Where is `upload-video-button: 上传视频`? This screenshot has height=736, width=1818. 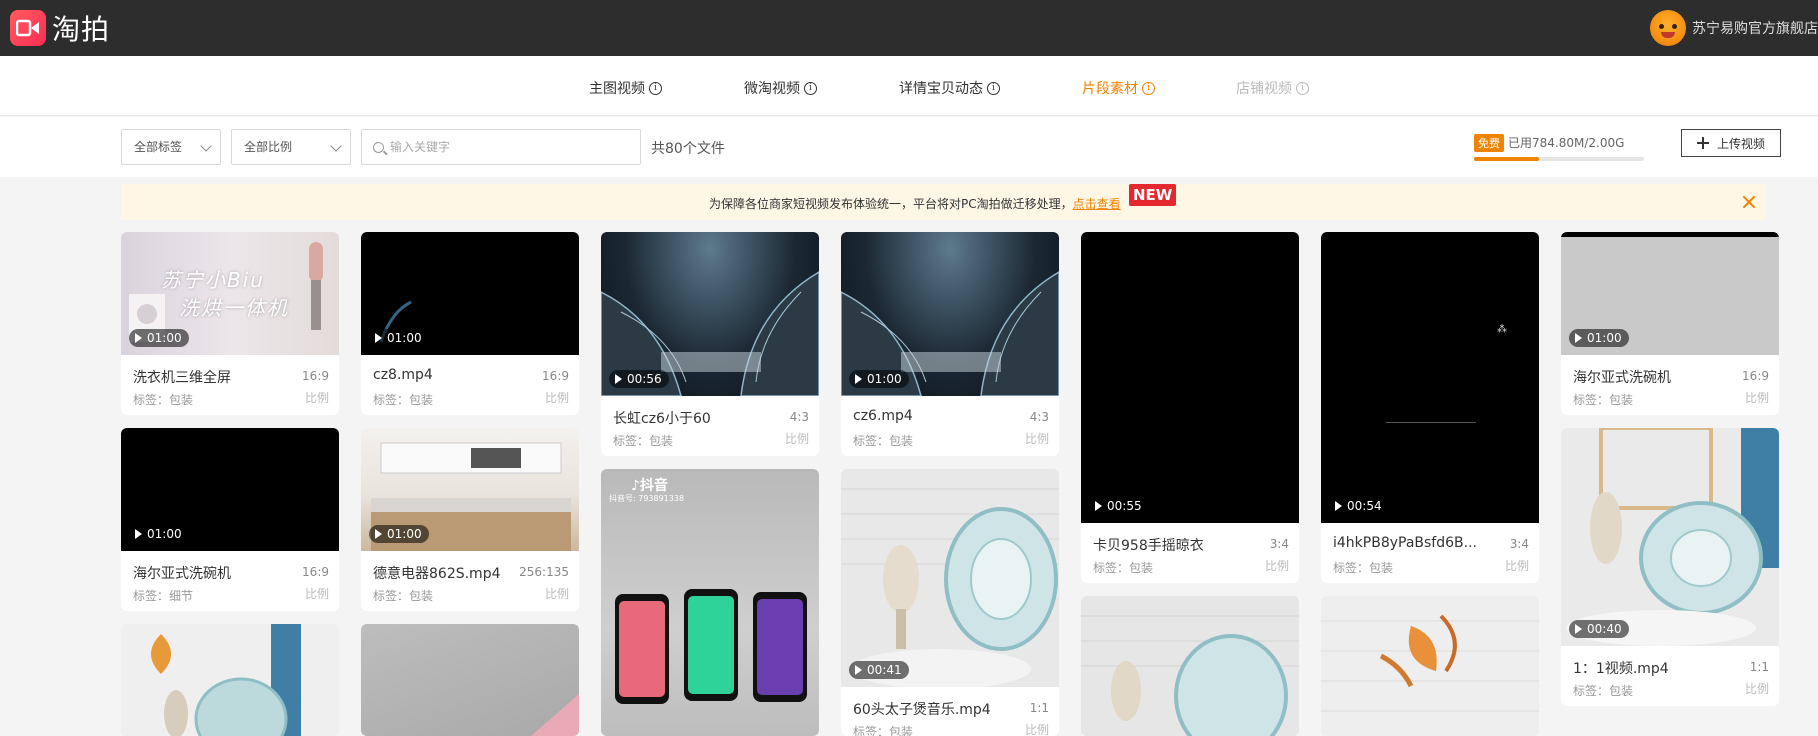
upload-video-button: 上传视频 is located at coordinates (1731, 143).